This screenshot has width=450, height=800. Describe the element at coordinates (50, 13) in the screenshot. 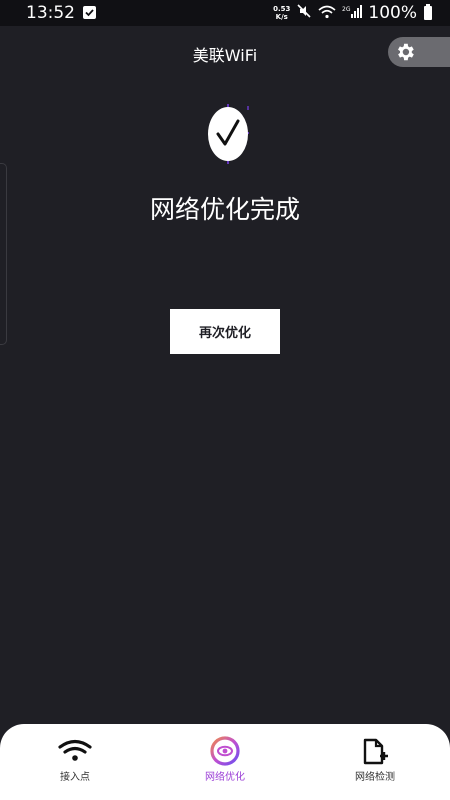

I see `status-time: 13:52` at that location.